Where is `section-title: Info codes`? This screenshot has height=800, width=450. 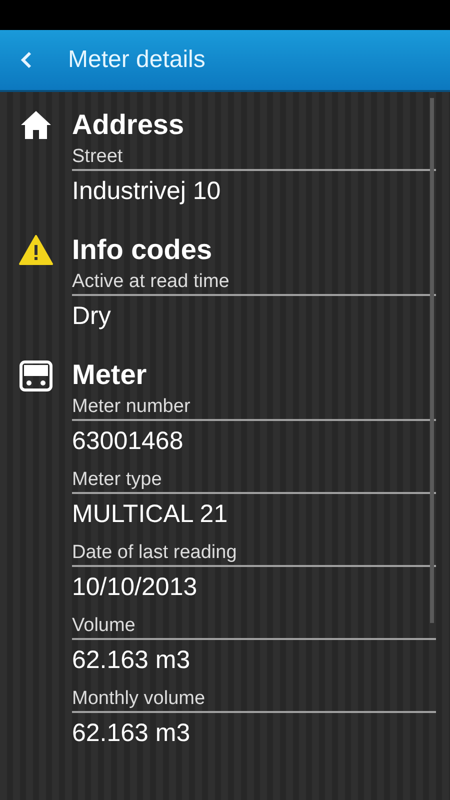
section-title: Info codes is located at coordinates (143, 250).